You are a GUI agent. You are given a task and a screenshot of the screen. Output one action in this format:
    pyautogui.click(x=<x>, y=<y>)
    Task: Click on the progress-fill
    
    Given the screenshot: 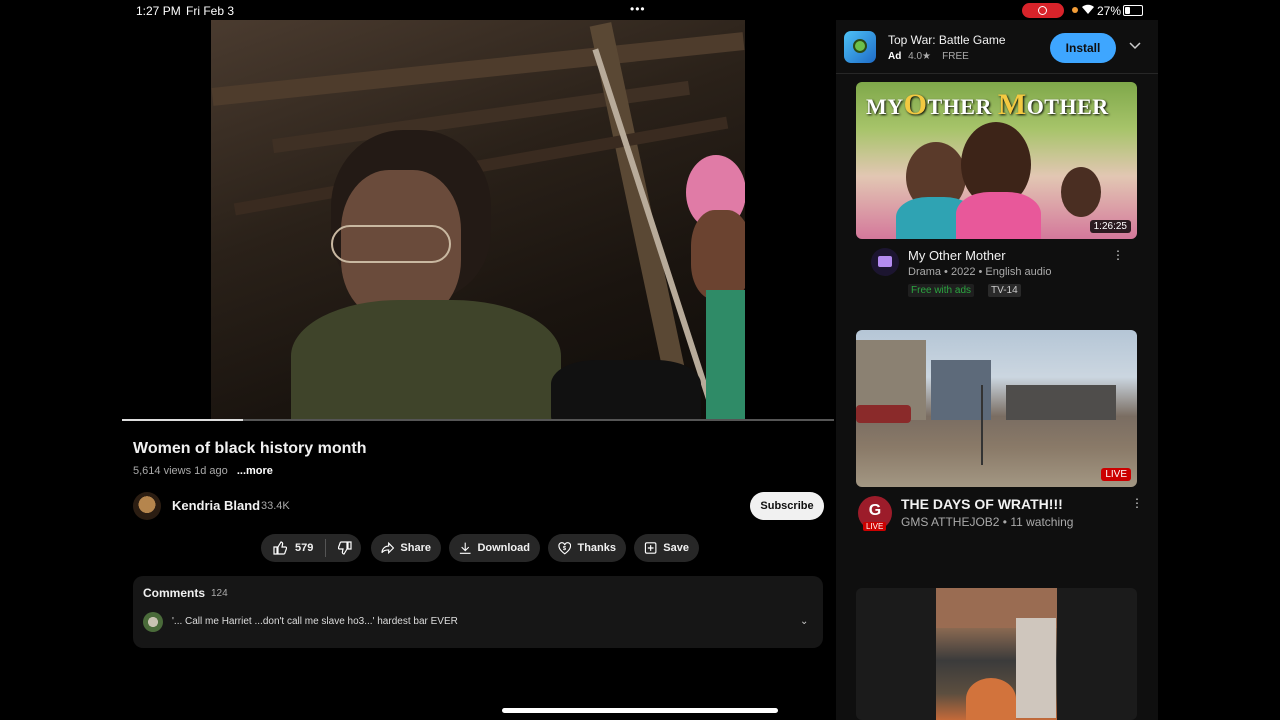 What is the action you would take?
    pyautogui.click(x=183, y=420)
    